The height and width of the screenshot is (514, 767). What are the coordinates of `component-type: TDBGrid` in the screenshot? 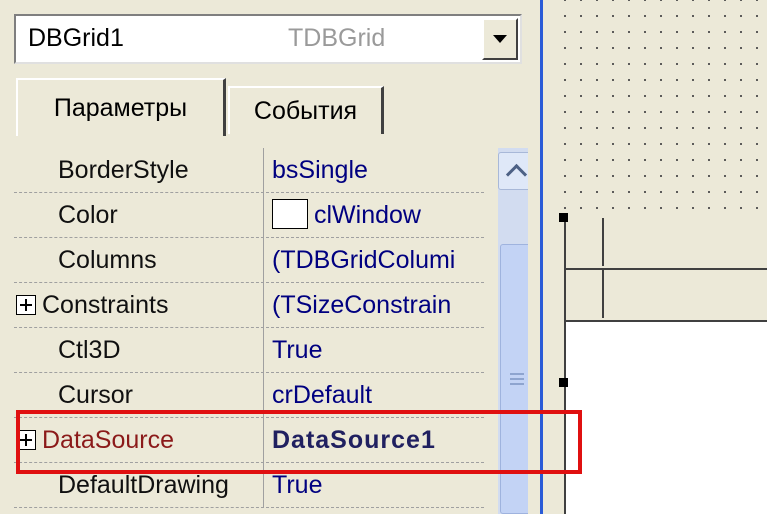 It's located at (337, 38).